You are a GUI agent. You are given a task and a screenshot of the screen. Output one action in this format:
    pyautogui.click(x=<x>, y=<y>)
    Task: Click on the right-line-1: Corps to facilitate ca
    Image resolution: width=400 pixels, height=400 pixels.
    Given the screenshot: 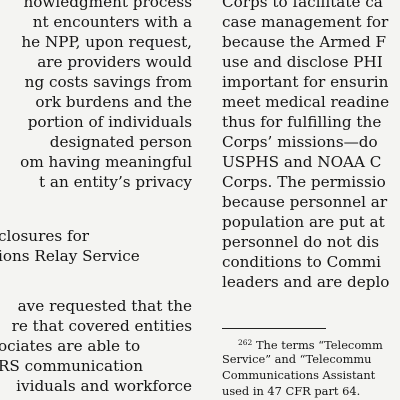 What is the action you would take?
    pyautogui.click(x=302, y=5)
    